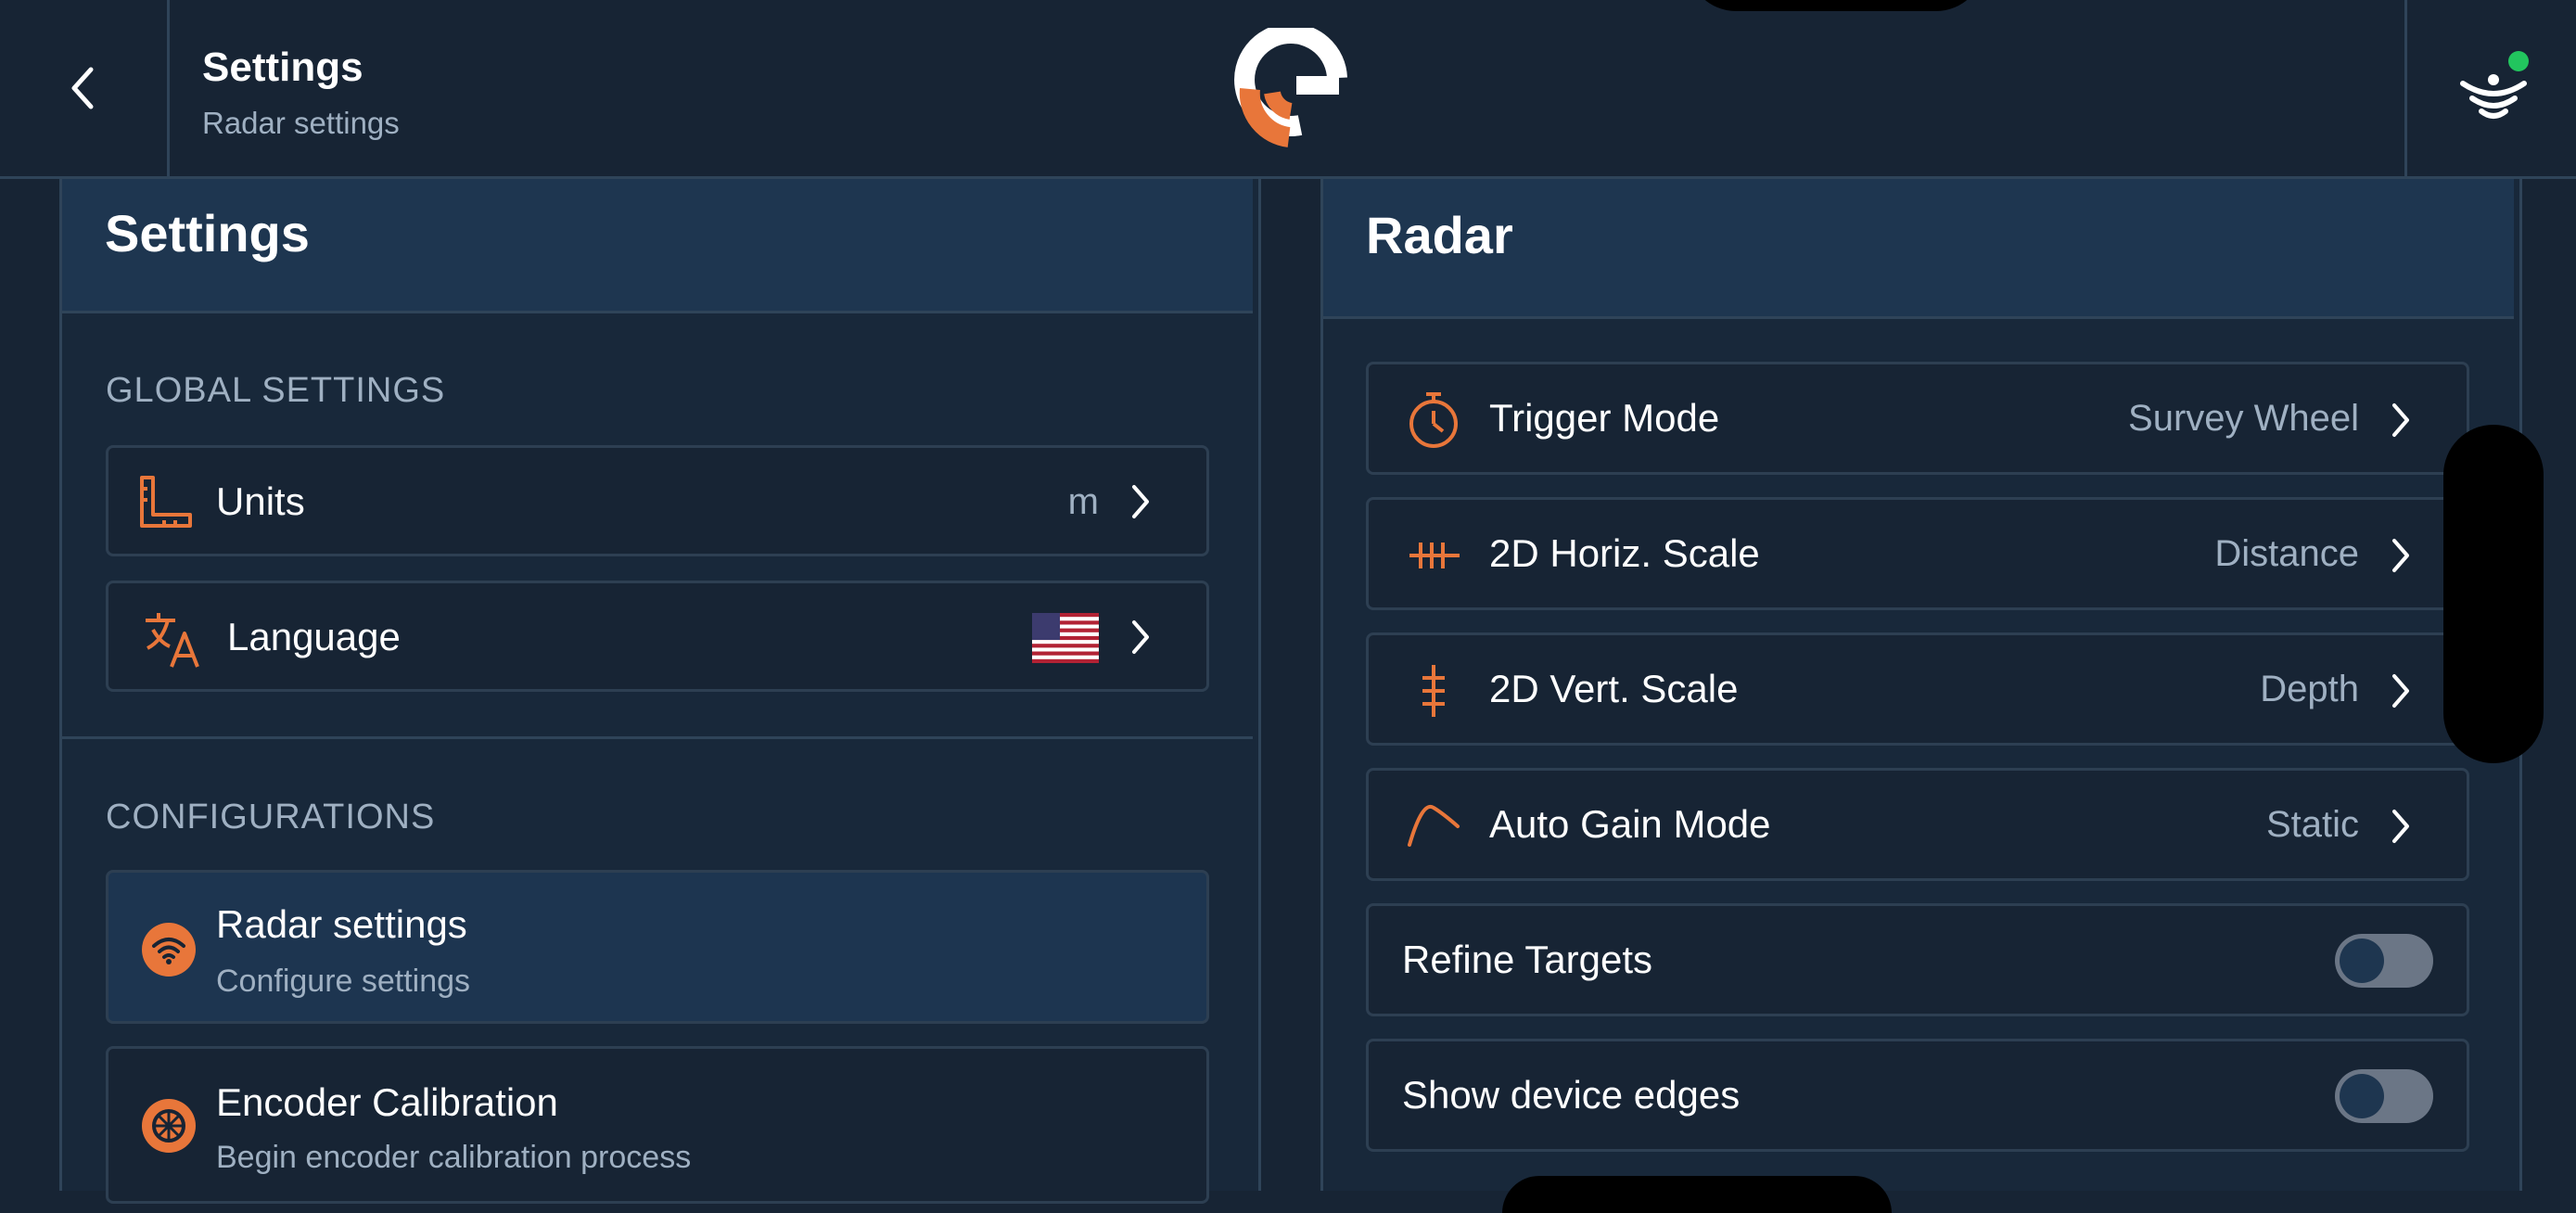 The height and width of the screenshot is (1213, 2576). I want to click on section-divider, so click(657, 738).